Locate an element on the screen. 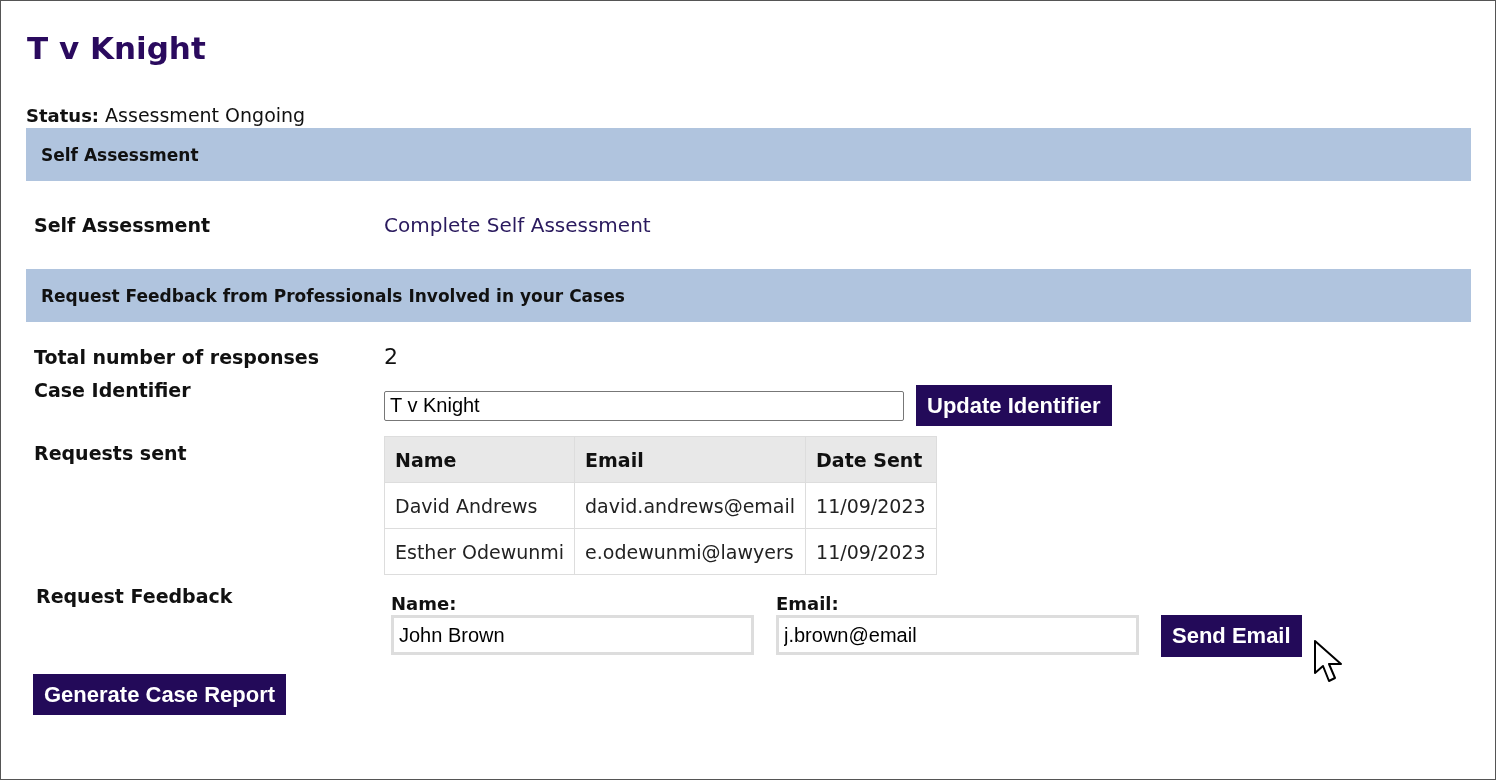 The image size is (1496, 780). response-count: 2 is located at coordinates (391, 356).